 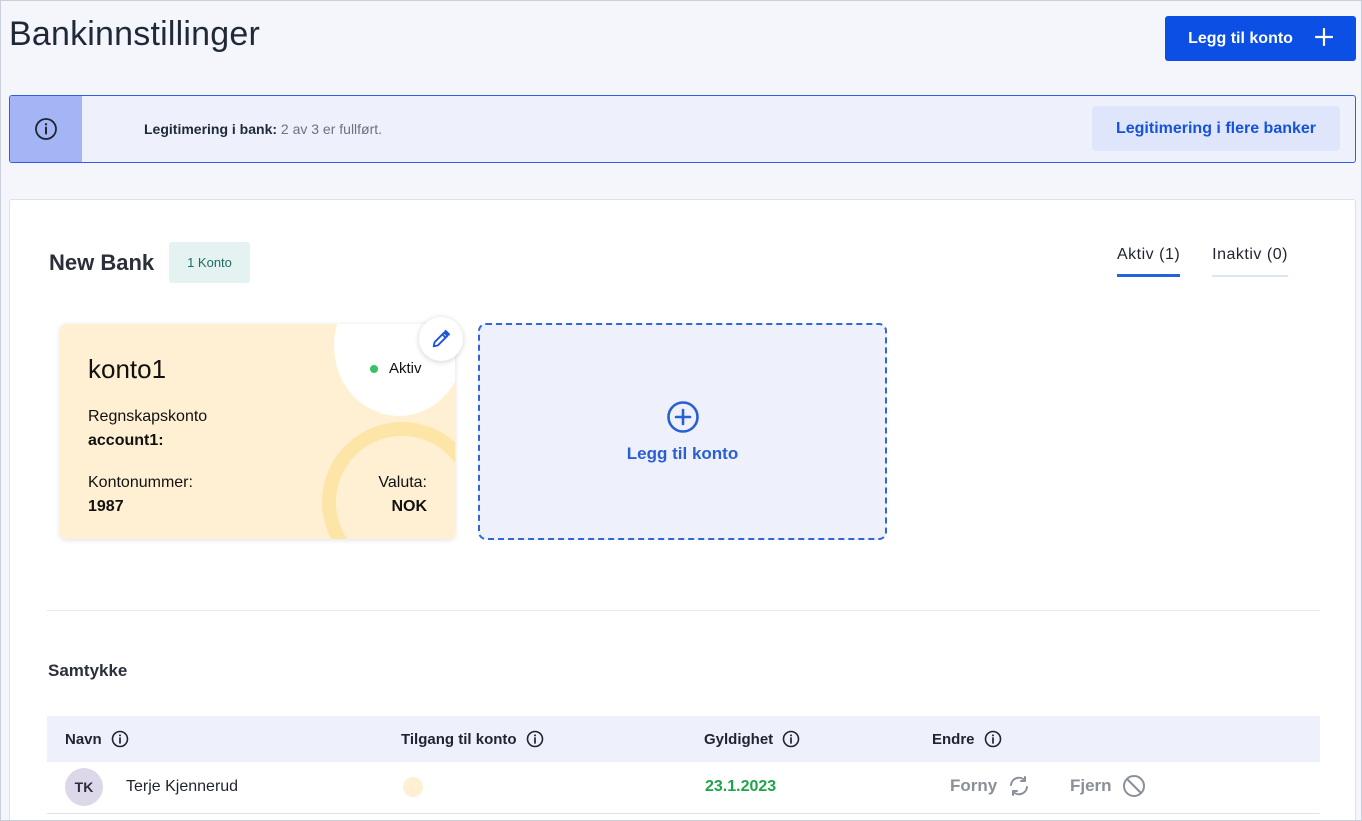 I want to click on avatar: TK, so click(x=84, y=787).